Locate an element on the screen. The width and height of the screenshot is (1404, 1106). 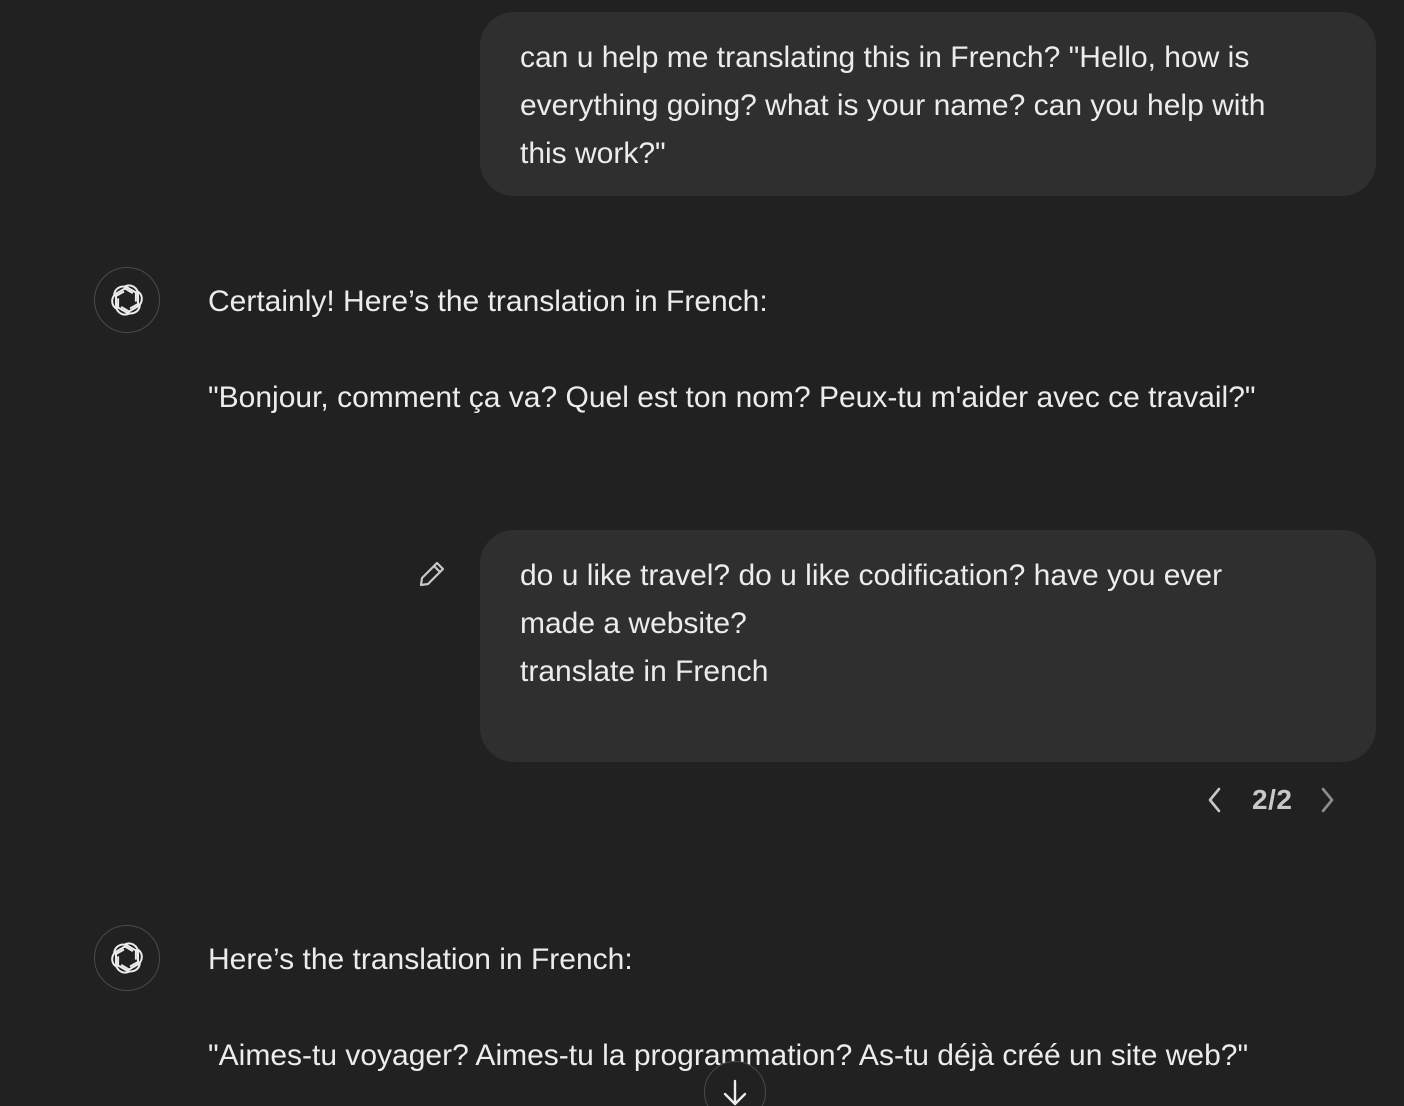
chevron-right-icon is located at coordinates (1327, 800).